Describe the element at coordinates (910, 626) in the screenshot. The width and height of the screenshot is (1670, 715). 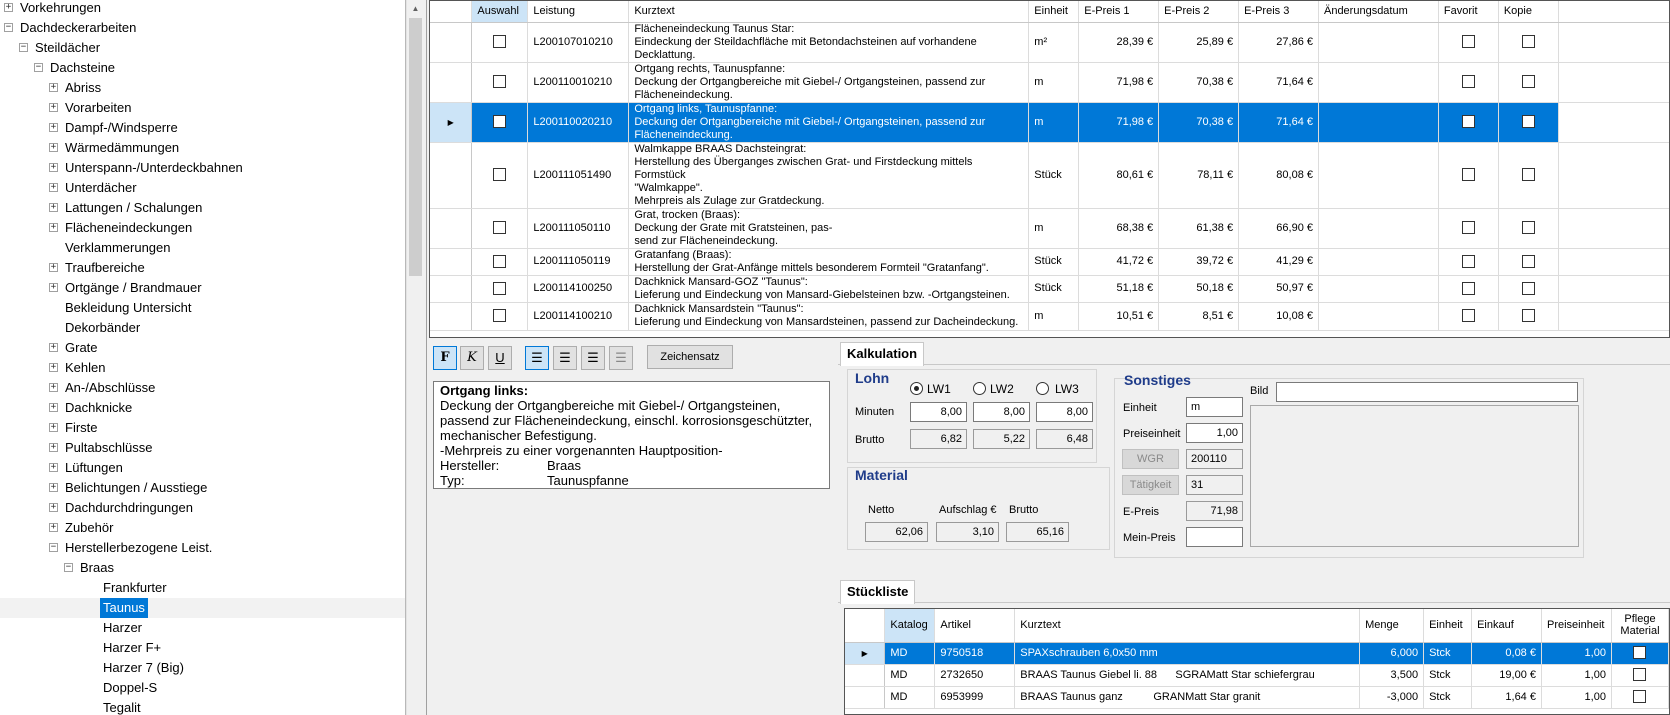
I see `col-katalog: Katalog` at that location.